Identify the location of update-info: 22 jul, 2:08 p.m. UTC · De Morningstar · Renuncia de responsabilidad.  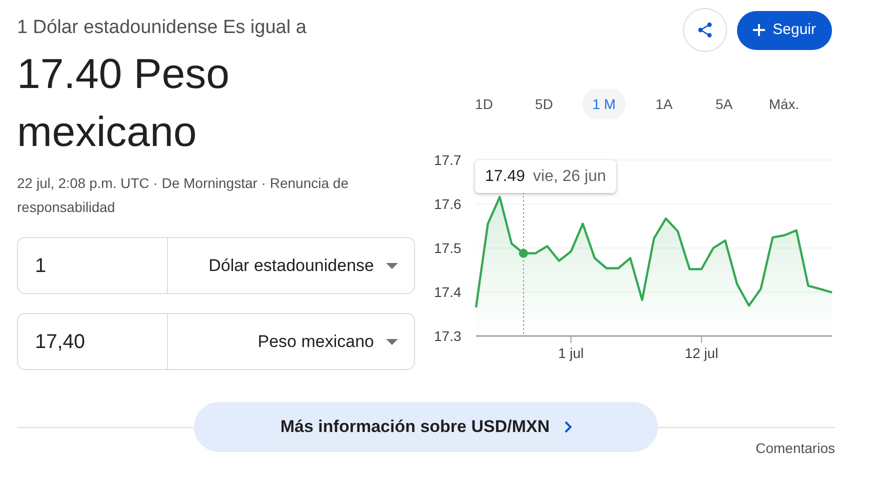
(183, 195).